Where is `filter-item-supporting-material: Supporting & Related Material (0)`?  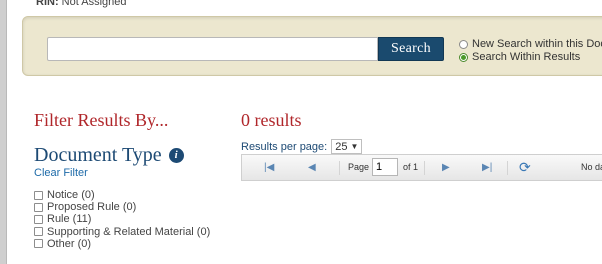 filter-item-supporting-material: Supporting & Related Material (0) is located at coordinates (122, 232).